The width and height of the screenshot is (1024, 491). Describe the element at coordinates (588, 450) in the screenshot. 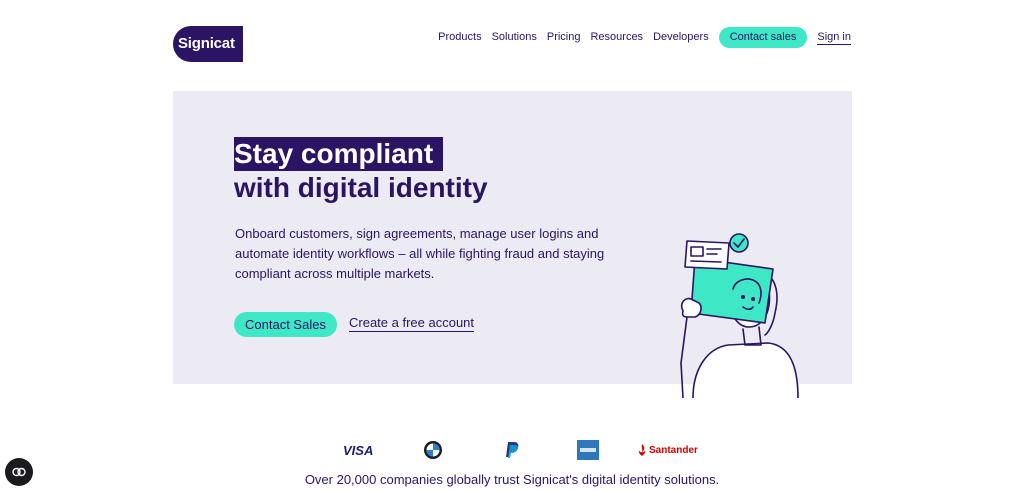

I see `amex-logo-icon` at that location.